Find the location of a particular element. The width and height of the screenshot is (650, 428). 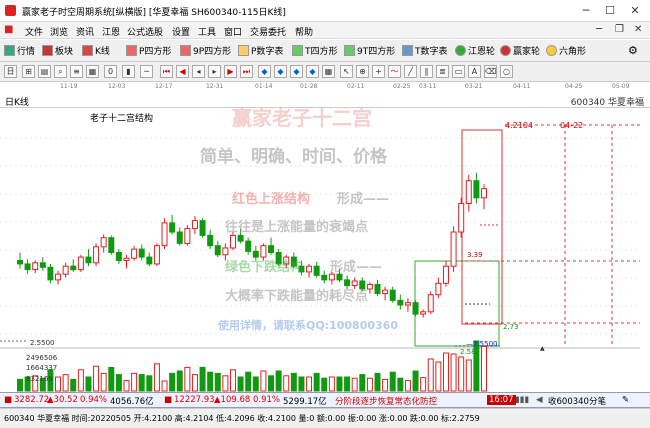

menu-settings: 设置 is located at coordinates (181, 31).